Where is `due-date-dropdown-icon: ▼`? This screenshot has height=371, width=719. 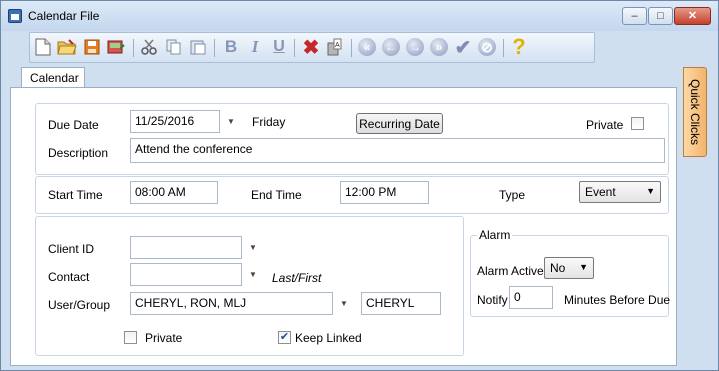
due-date-dropdown-icon: ▼ is located at coordinates (231, 121).